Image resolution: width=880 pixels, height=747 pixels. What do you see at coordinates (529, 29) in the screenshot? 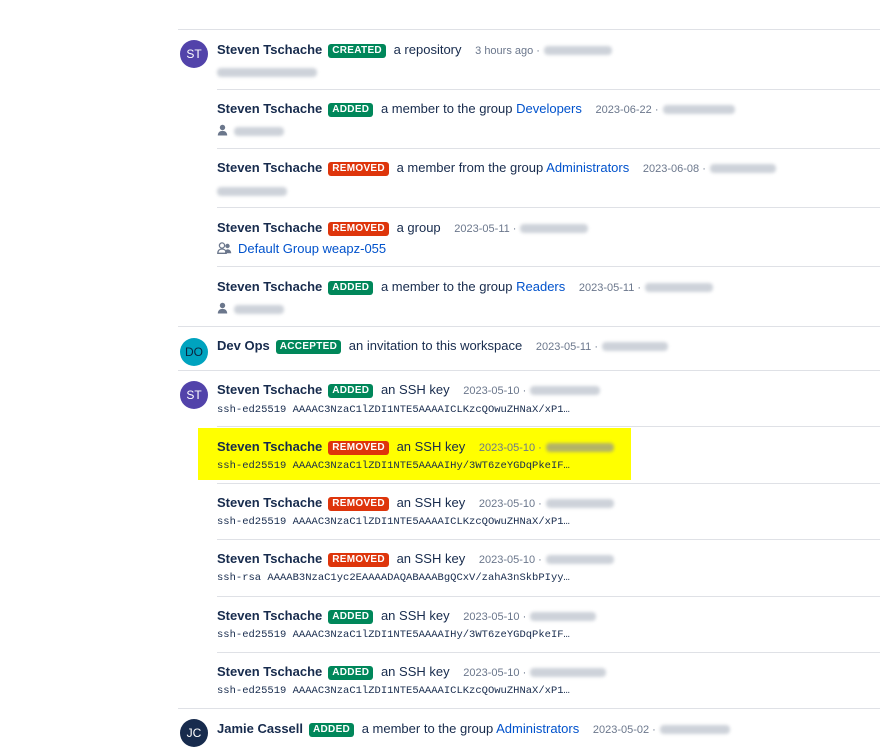
I see `top-divider` at bounding box center [529, 29].